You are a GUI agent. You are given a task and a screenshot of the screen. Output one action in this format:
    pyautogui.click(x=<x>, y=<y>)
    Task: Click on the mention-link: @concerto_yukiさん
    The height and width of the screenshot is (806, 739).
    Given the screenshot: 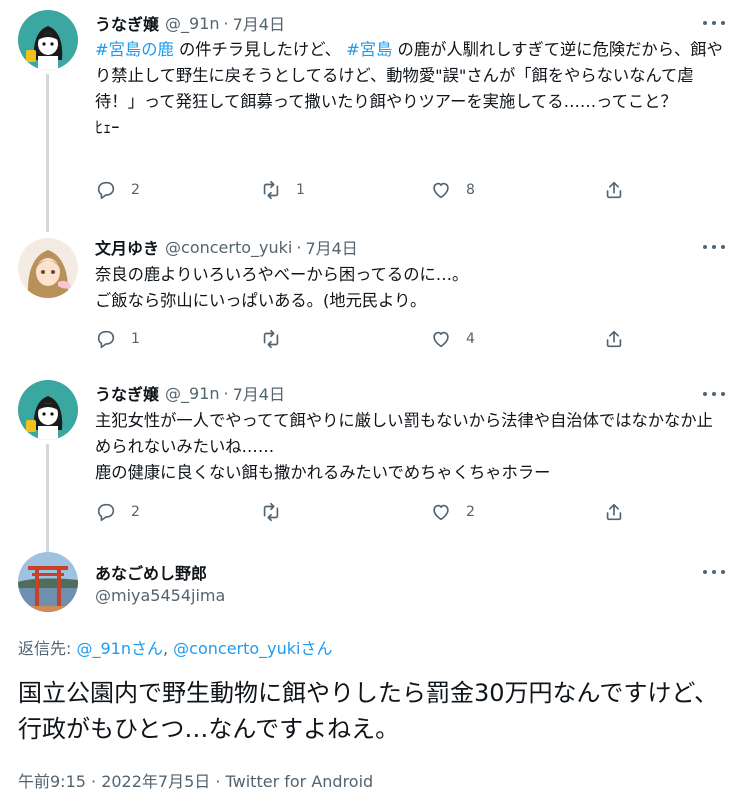 What is the action you would take?
    pyautogui.click(x=252, y=648)
    